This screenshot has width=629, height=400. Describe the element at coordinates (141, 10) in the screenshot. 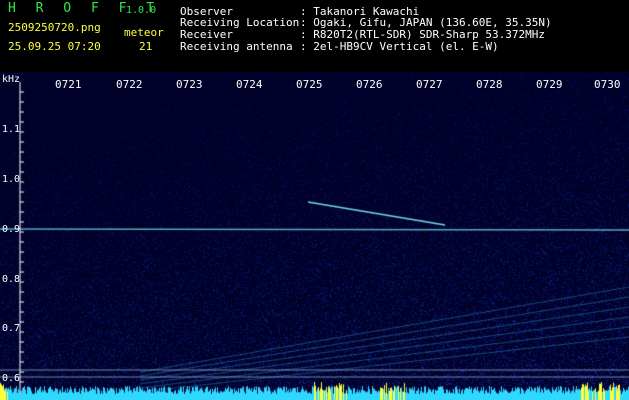

I see `app-version: 1.0.0` at that location.